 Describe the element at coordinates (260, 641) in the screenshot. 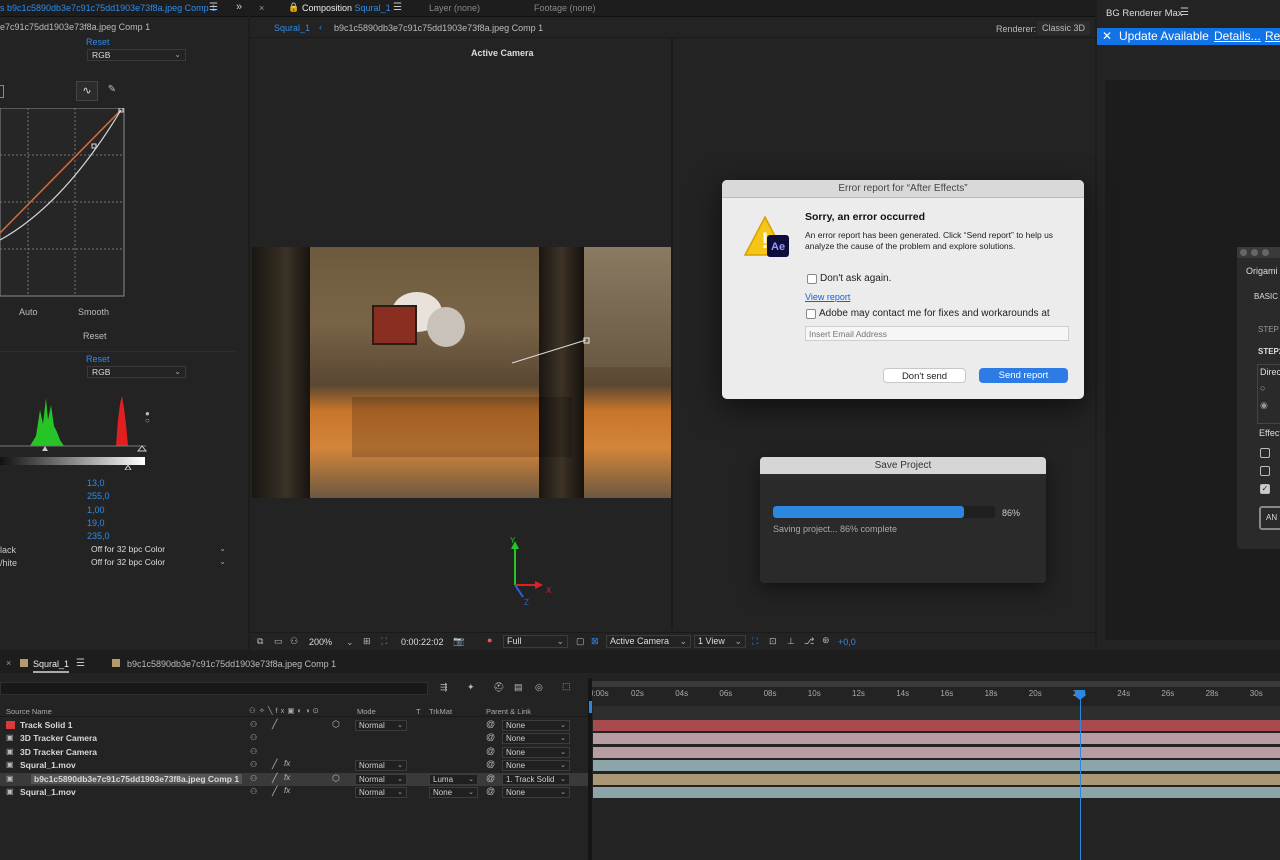

I see `snapshot-icon: ⧉` at that location.